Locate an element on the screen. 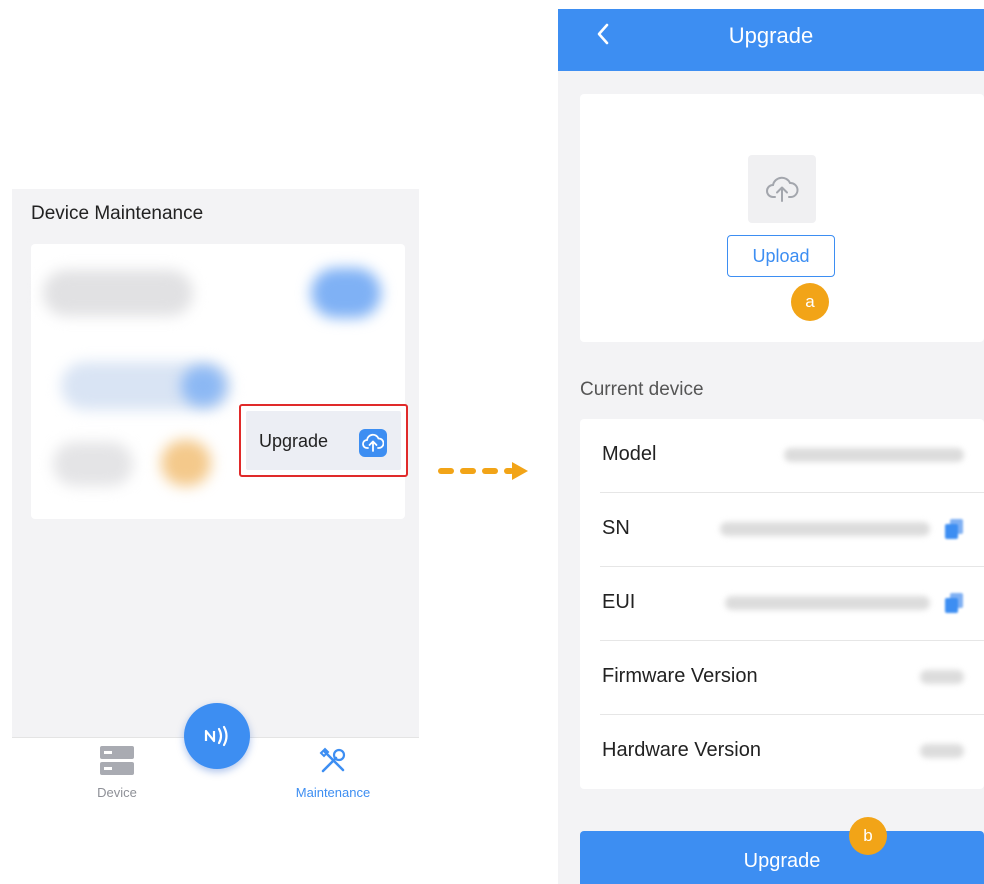 The width and height of the screenshot is (984, 884). upgrade-entry: Upgrade is located at coordinates (323, 440).